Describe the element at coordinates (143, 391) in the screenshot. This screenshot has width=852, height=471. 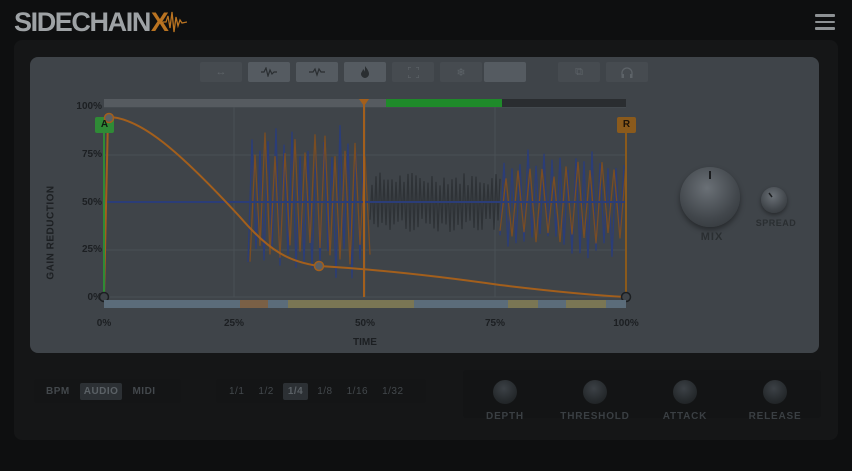
I see `mode-midi: MIDI` at that location.